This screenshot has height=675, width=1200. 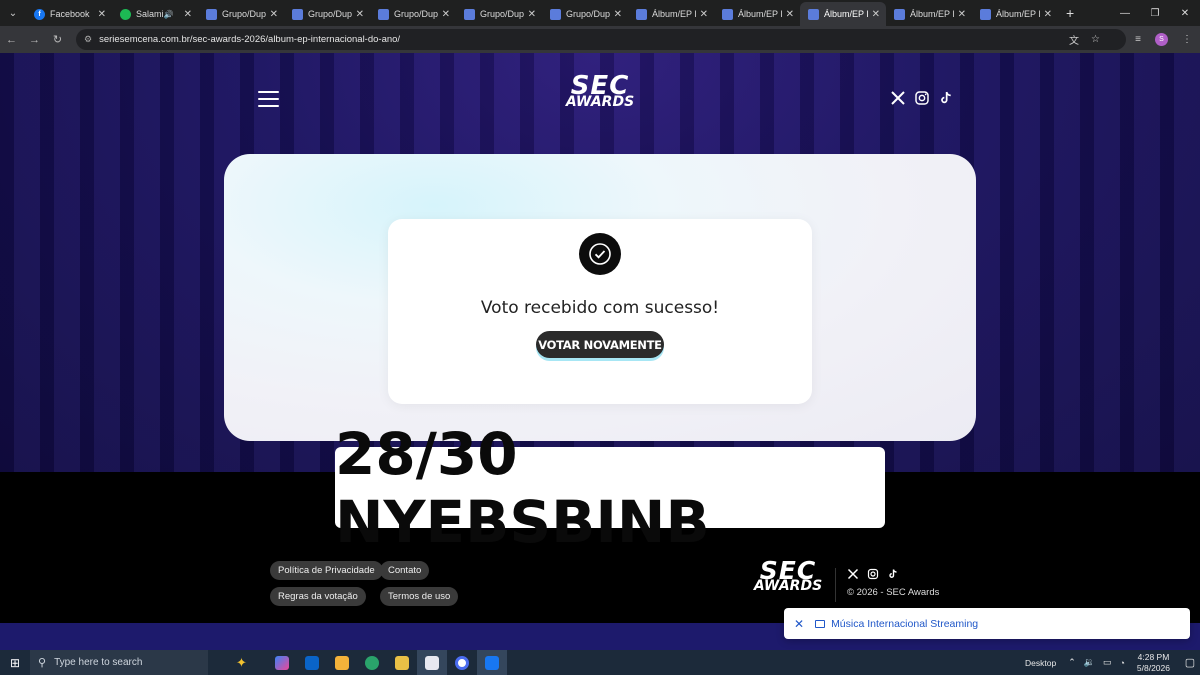 I want to click on reload-icon: ↻, so click(x=57, y=39).